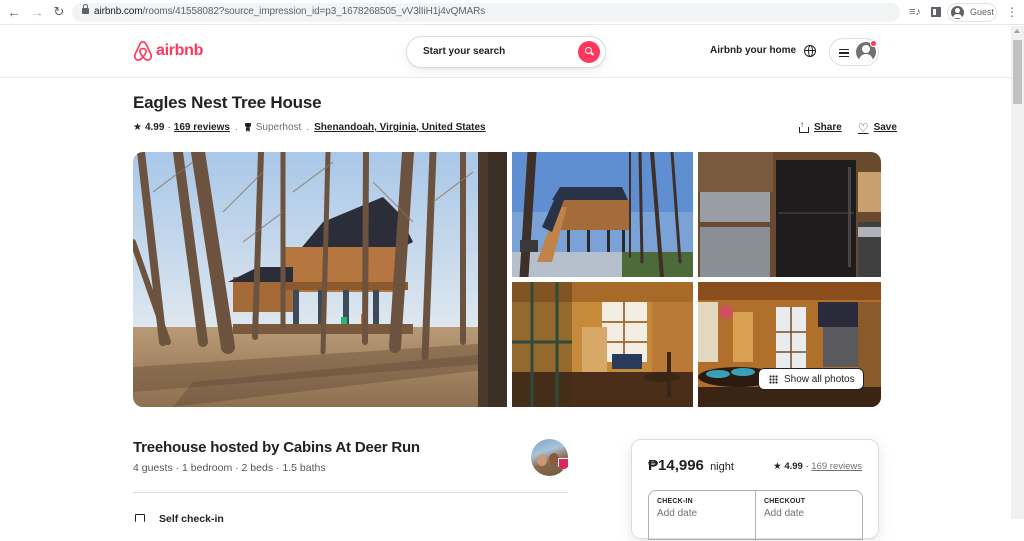  What do you see at coordinates (753, 50) in the screenshot?
I see `airbnb-your-home-link: Airbnb your home` at bounding box center [753, 50].